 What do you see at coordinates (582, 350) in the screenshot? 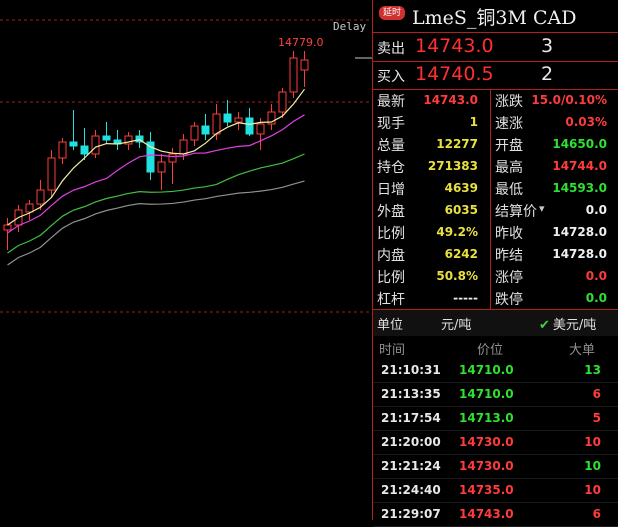
I see `tick-header-volume: 大单` at bounding box center [582, 350].